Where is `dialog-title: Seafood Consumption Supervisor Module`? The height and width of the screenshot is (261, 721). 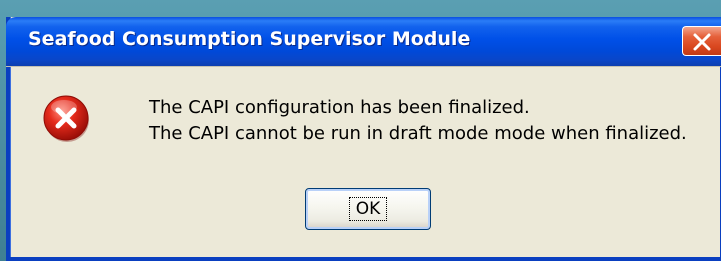 dialog-title: Seafood Consumption Supervisor Module is located at coordinates (249, 39).